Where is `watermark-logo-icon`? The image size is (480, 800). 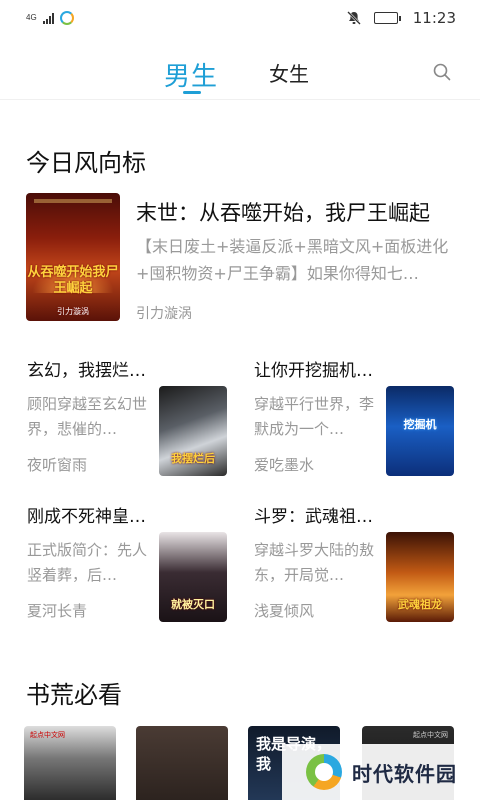
watermark-logo-icon is located at coordinates (324, 772).